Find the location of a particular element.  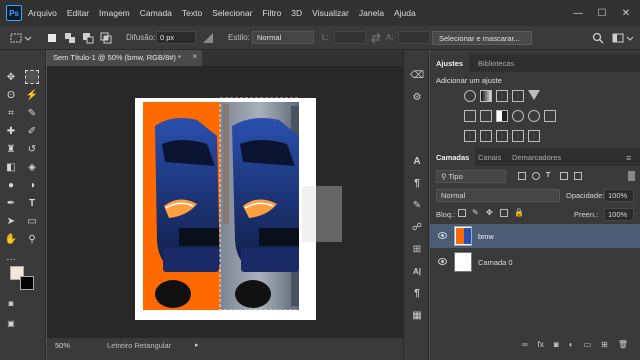

blur-tool-icon: ● is located at coordinates (11, 185).